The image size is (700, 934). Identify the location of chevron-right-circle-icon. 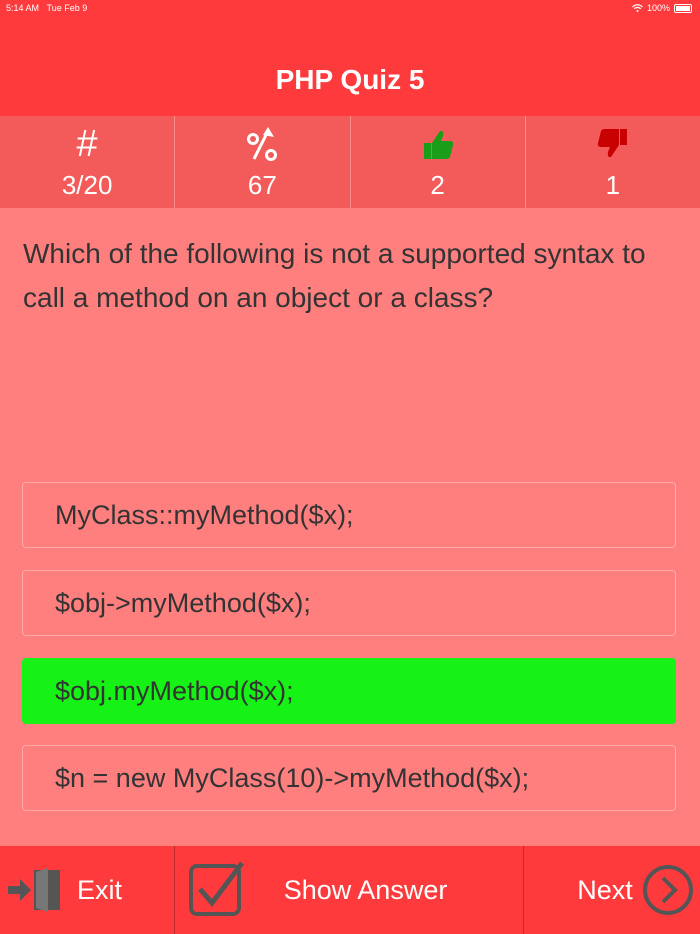
(668, 890).